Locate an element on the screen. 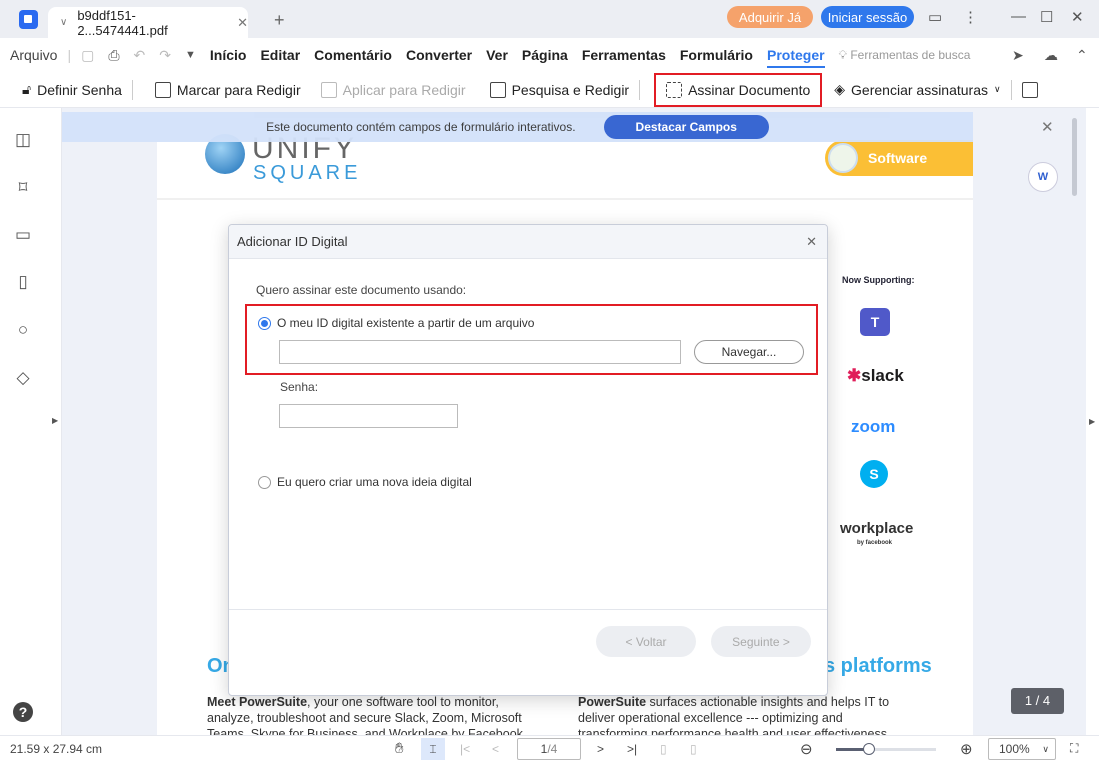 This screenshot has height=761, width=1099. rotate-left-icon: ▯ is located at coordinates (663, 749).